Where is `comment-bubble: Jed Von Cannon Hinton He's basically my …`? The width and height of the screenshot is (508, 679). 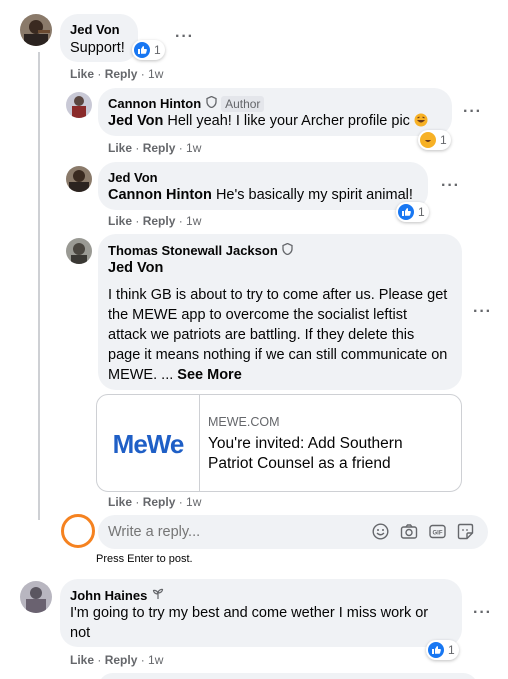
comment-bubble: Jed Von Cannon Hinton He's basically my … is located at coordinates (263, 186).